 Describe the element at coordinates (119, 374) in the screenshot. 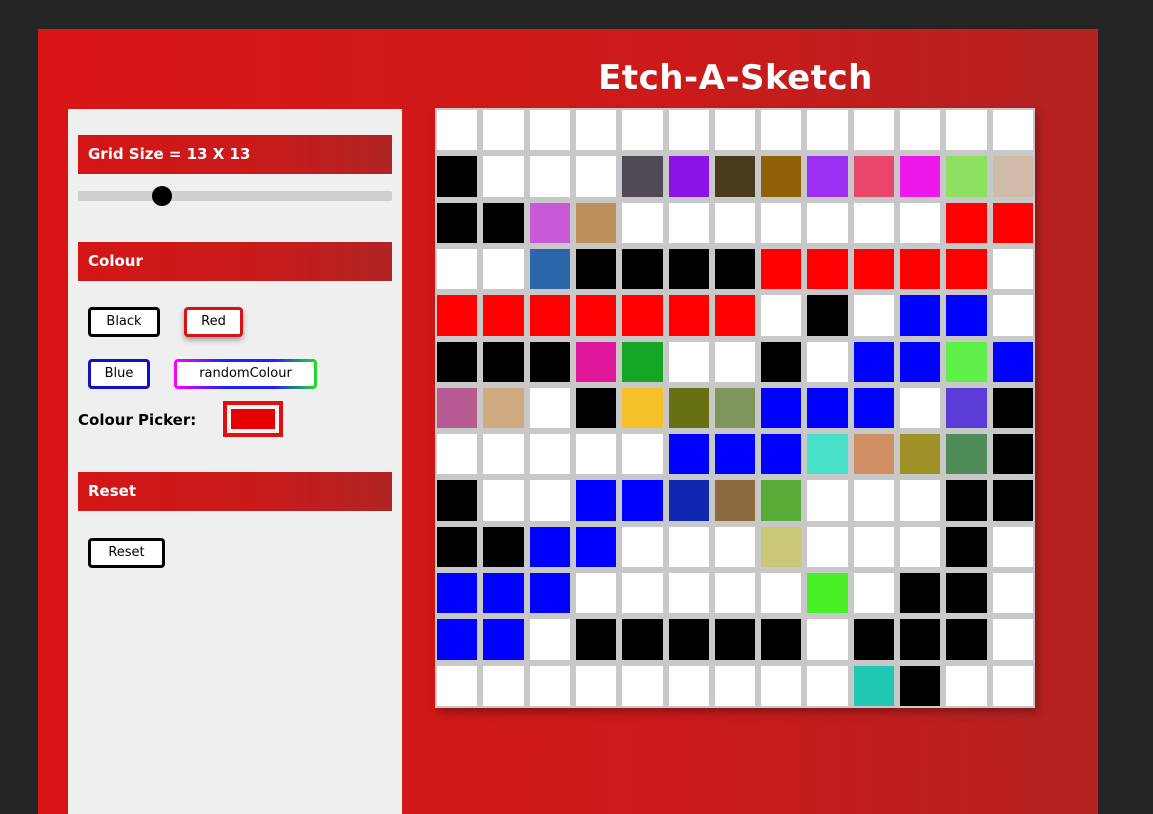

I see `blue-button: Blue` at that location.